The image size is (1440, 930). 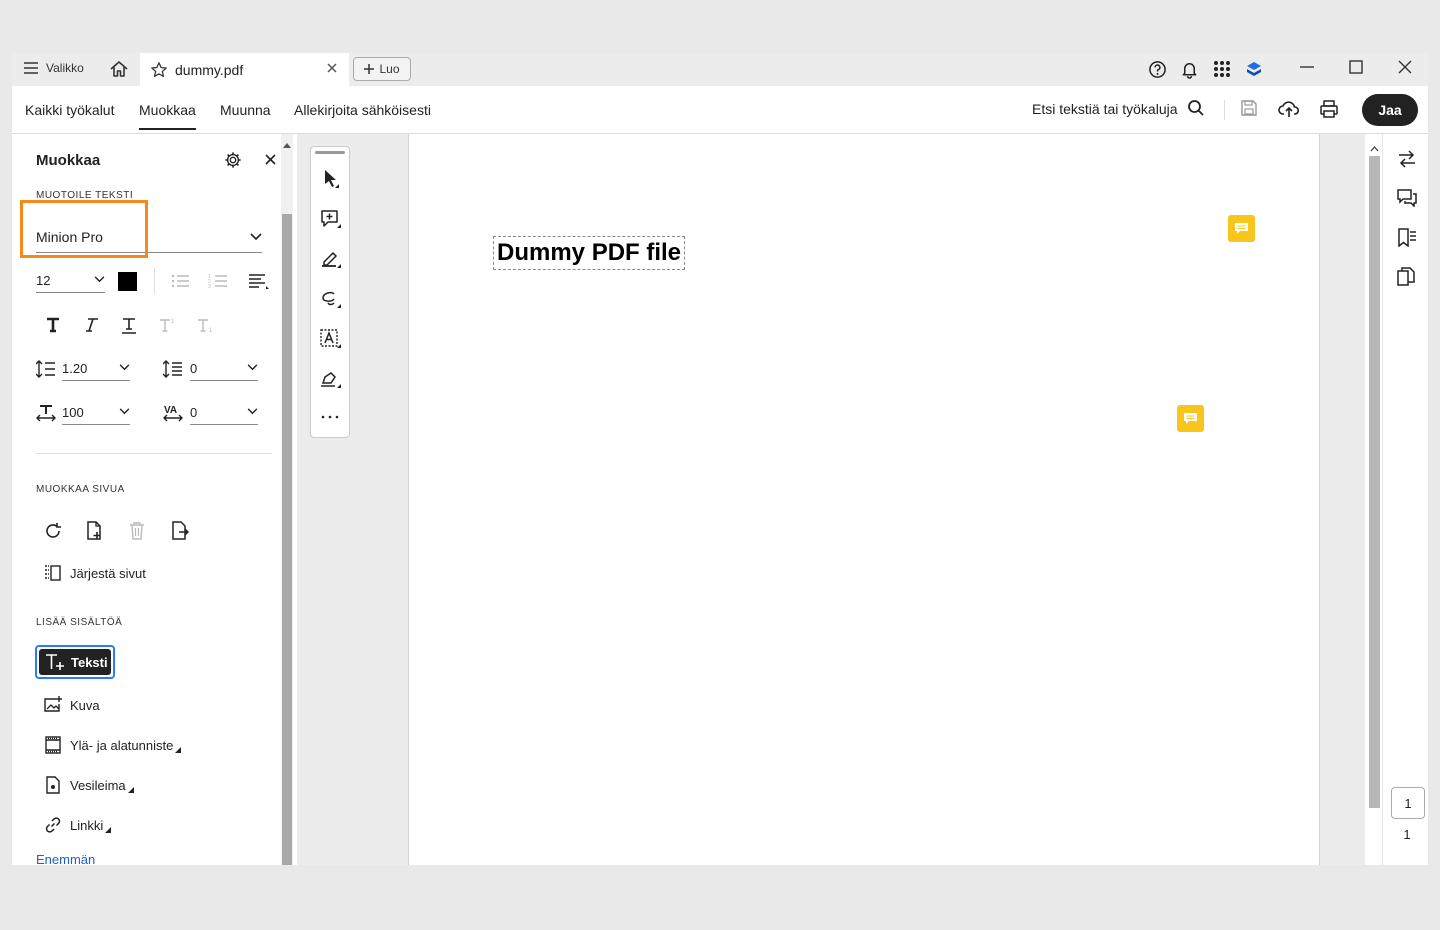 What do you see at coordinates (331, 259) in the screenshot?
I see `highlight-pen-icon` at bounding box center [331, 259].